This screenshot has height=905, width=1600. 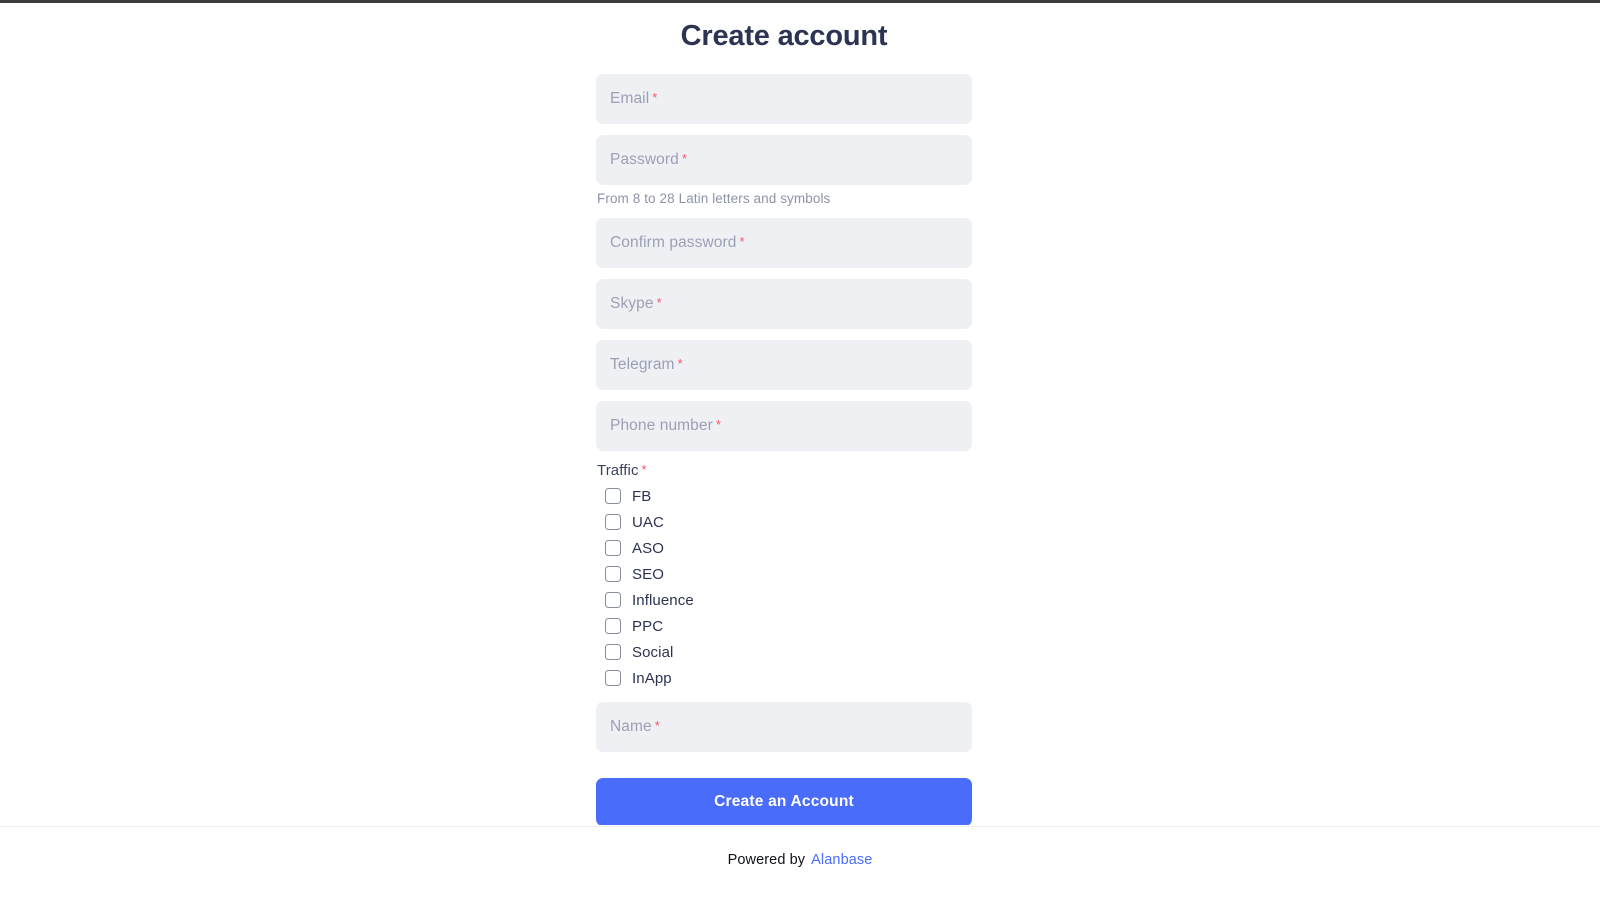 I want to click on alanbase-link: Alanbase, so click(x=841, y=860).